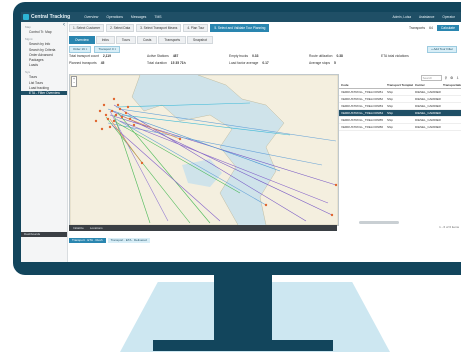 The height and width of the screenshot is (352, 461). Describe the element at coordinates (28, 27) in the screenshot. I see `sidebar-group-label: Map` at that location.